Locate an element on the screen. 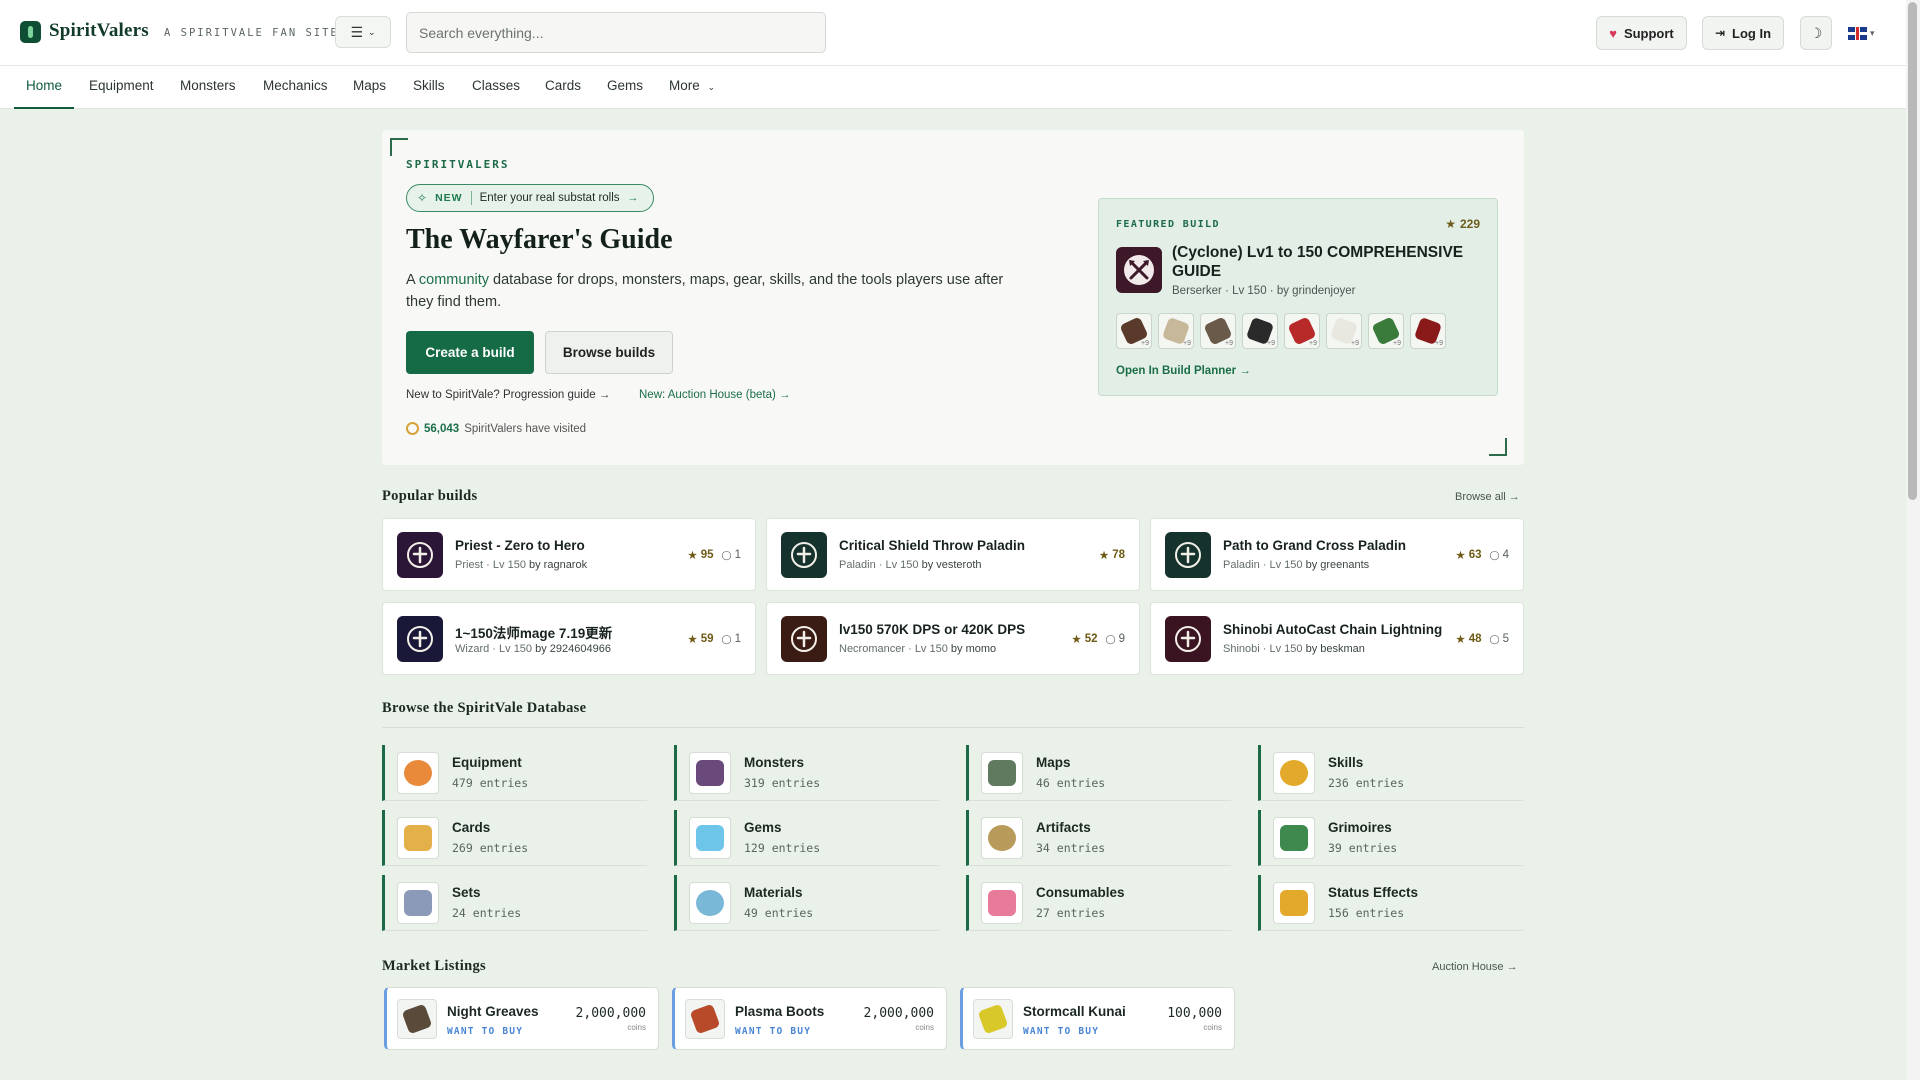  build-author: by 2924604966 is located at coordinates (573, 649).